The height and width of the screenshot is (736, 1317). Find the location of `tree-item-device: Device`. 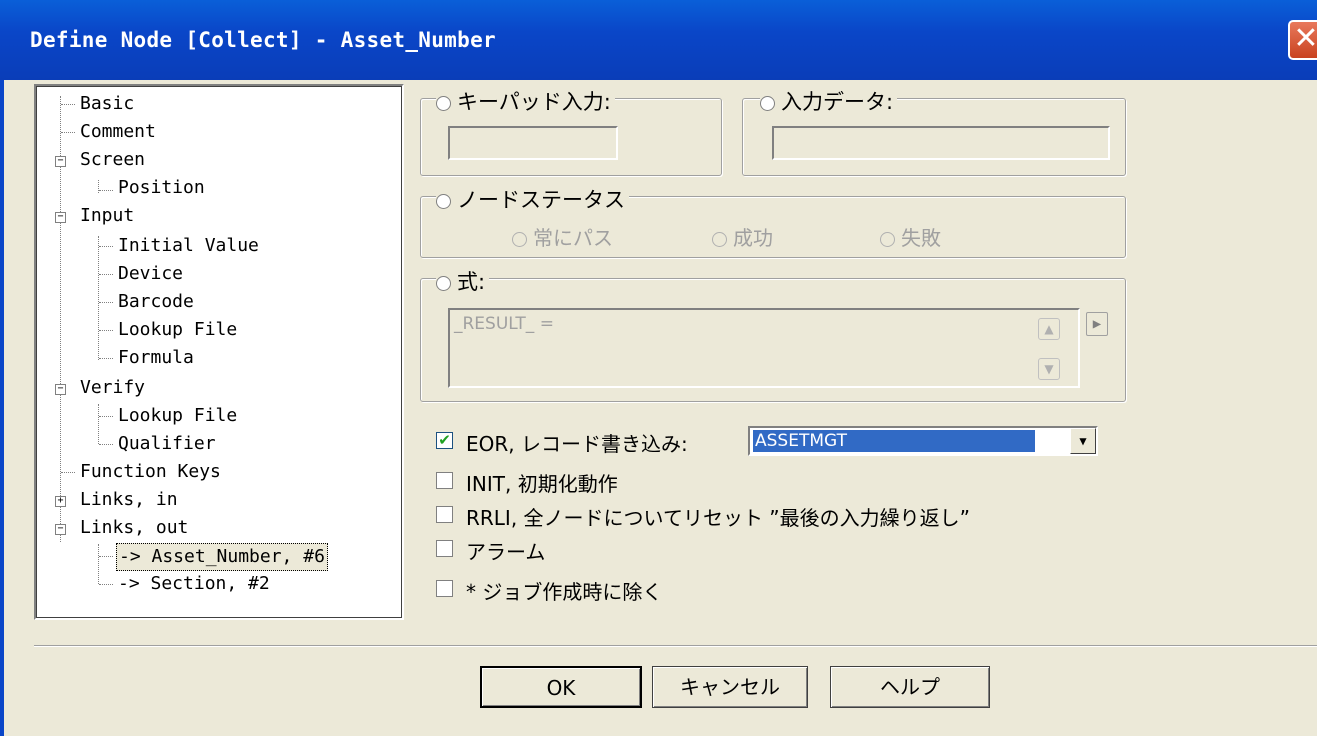

tree-item-device: Device is located at coordinates (150, 274).